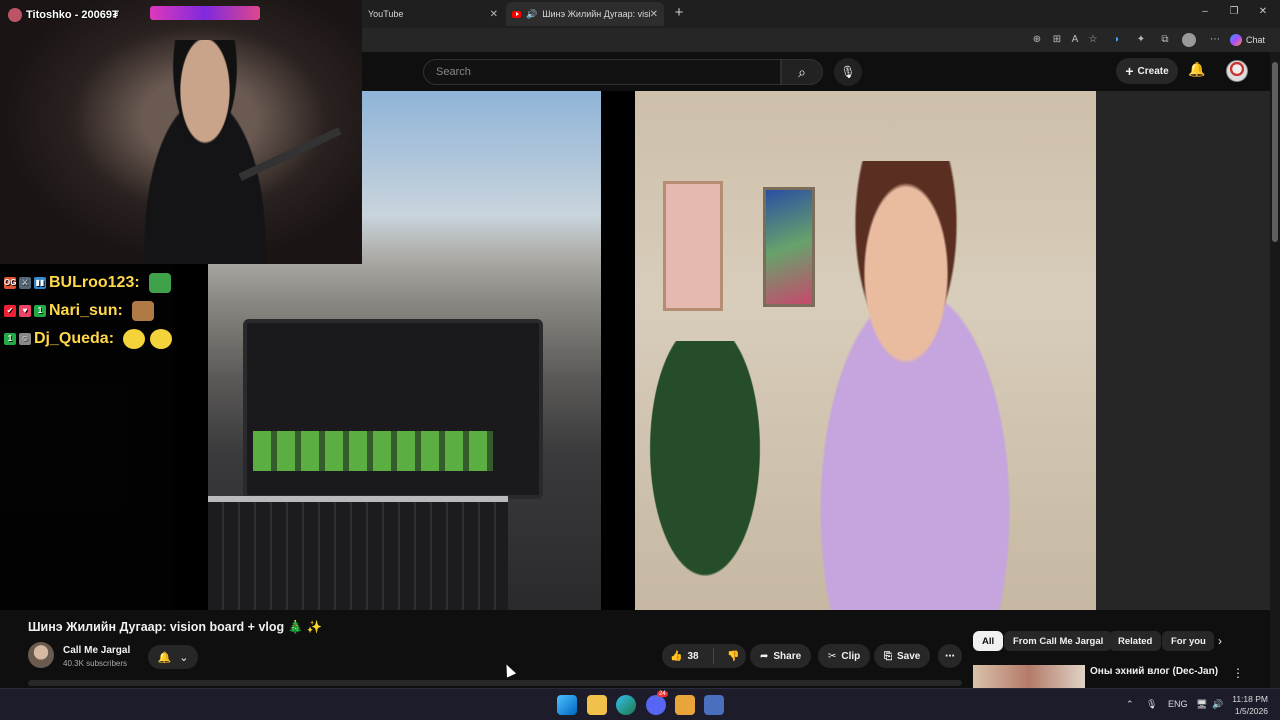  What do you see at coordinates (10, 311) in the screenshot?
I see `badge-icon: ✔` at bounding box center [10, 311].